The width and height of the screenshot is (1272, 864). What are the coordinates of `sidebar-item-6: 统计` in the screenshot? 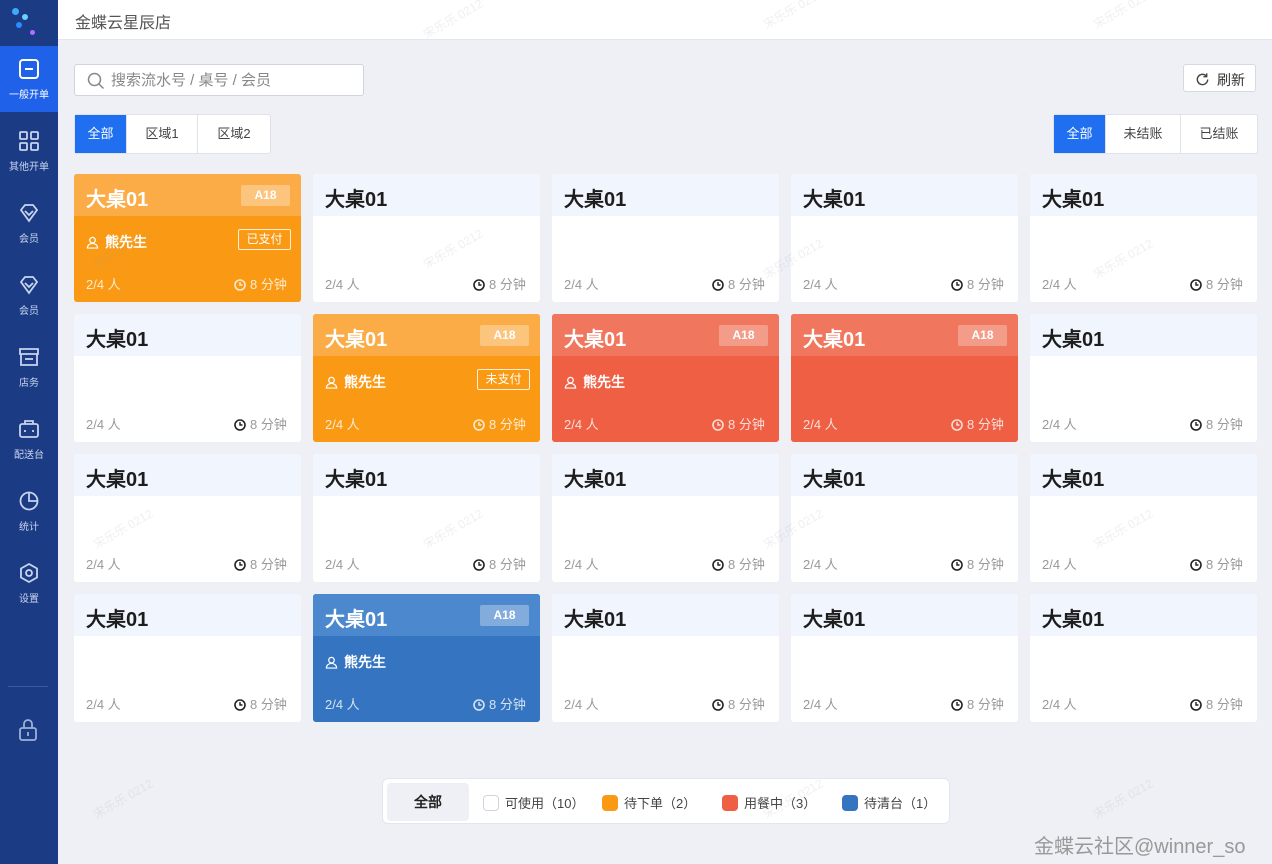 It's located at (29, 511).